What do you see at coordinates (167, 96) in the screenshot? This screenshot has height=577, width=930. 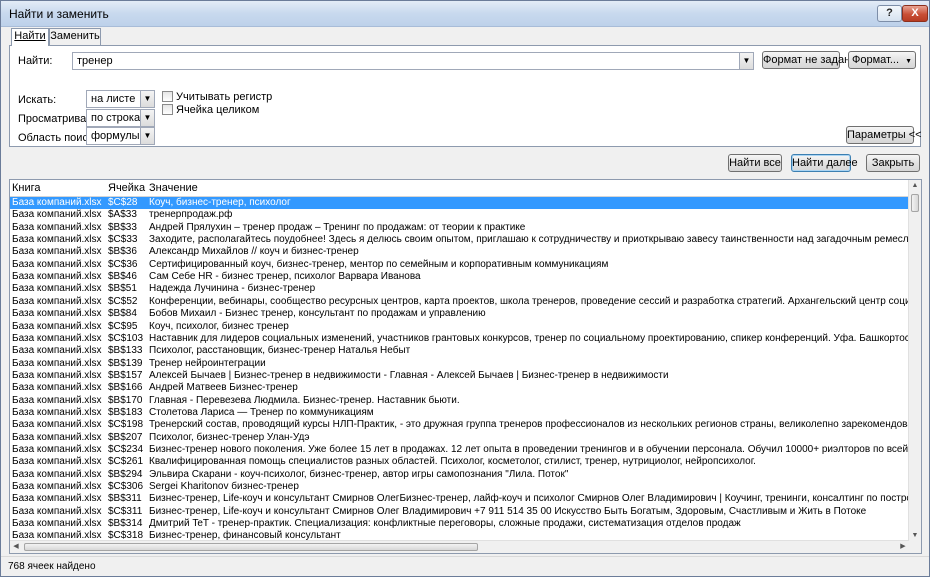 I see `match-case-checkbox` at bounding box center [167, 96].